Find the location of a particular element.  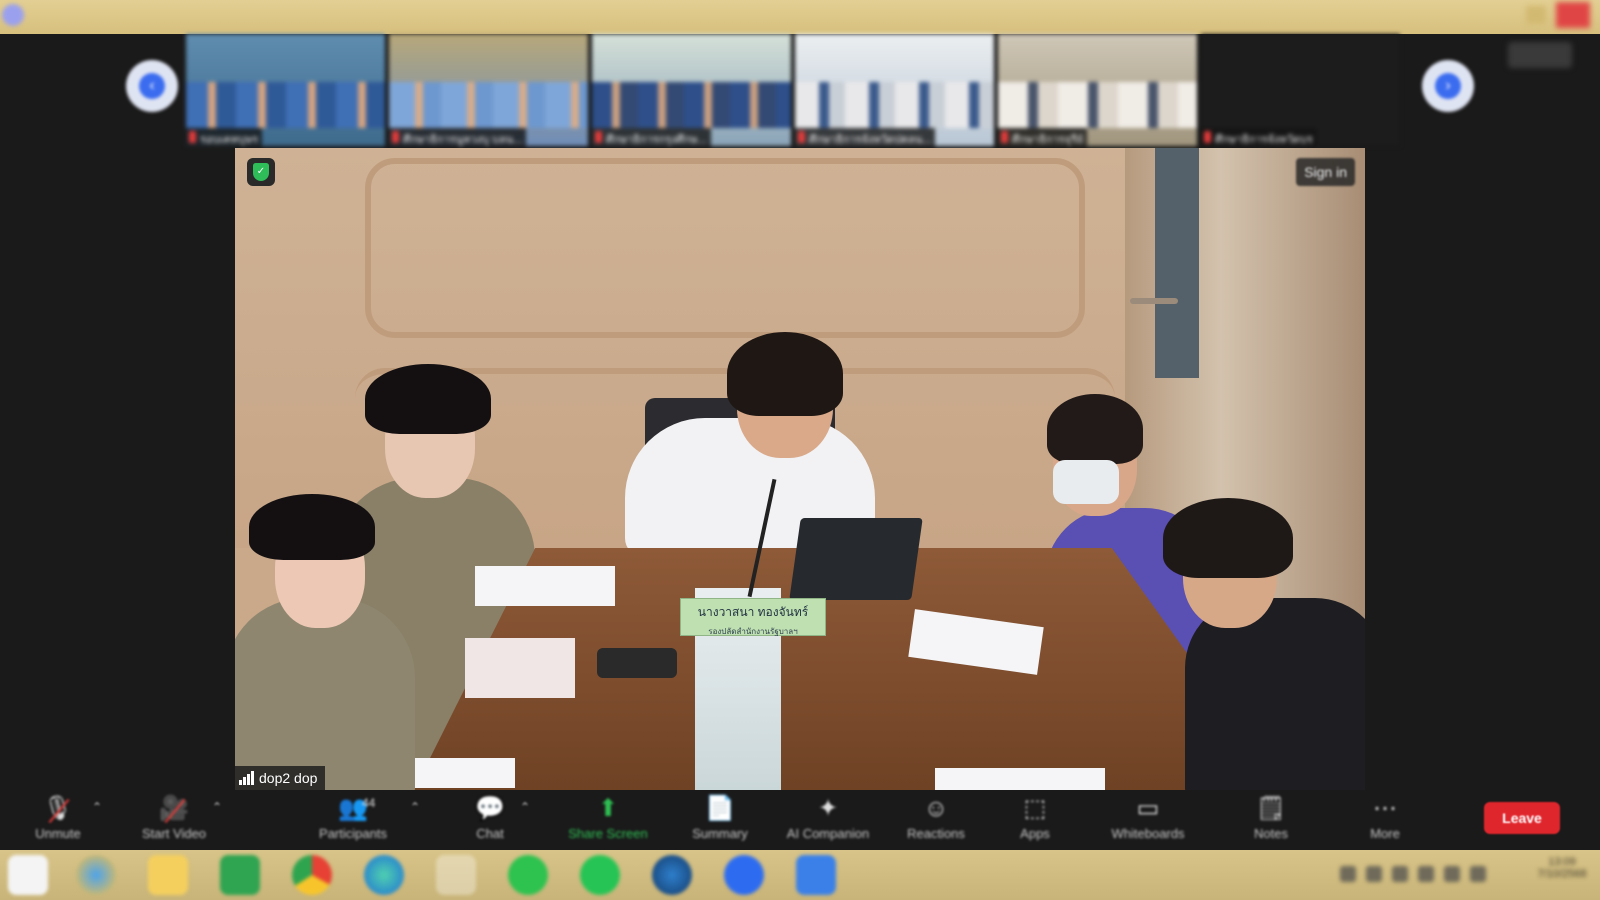

window-title-bar is located at coordinates (800, 17).